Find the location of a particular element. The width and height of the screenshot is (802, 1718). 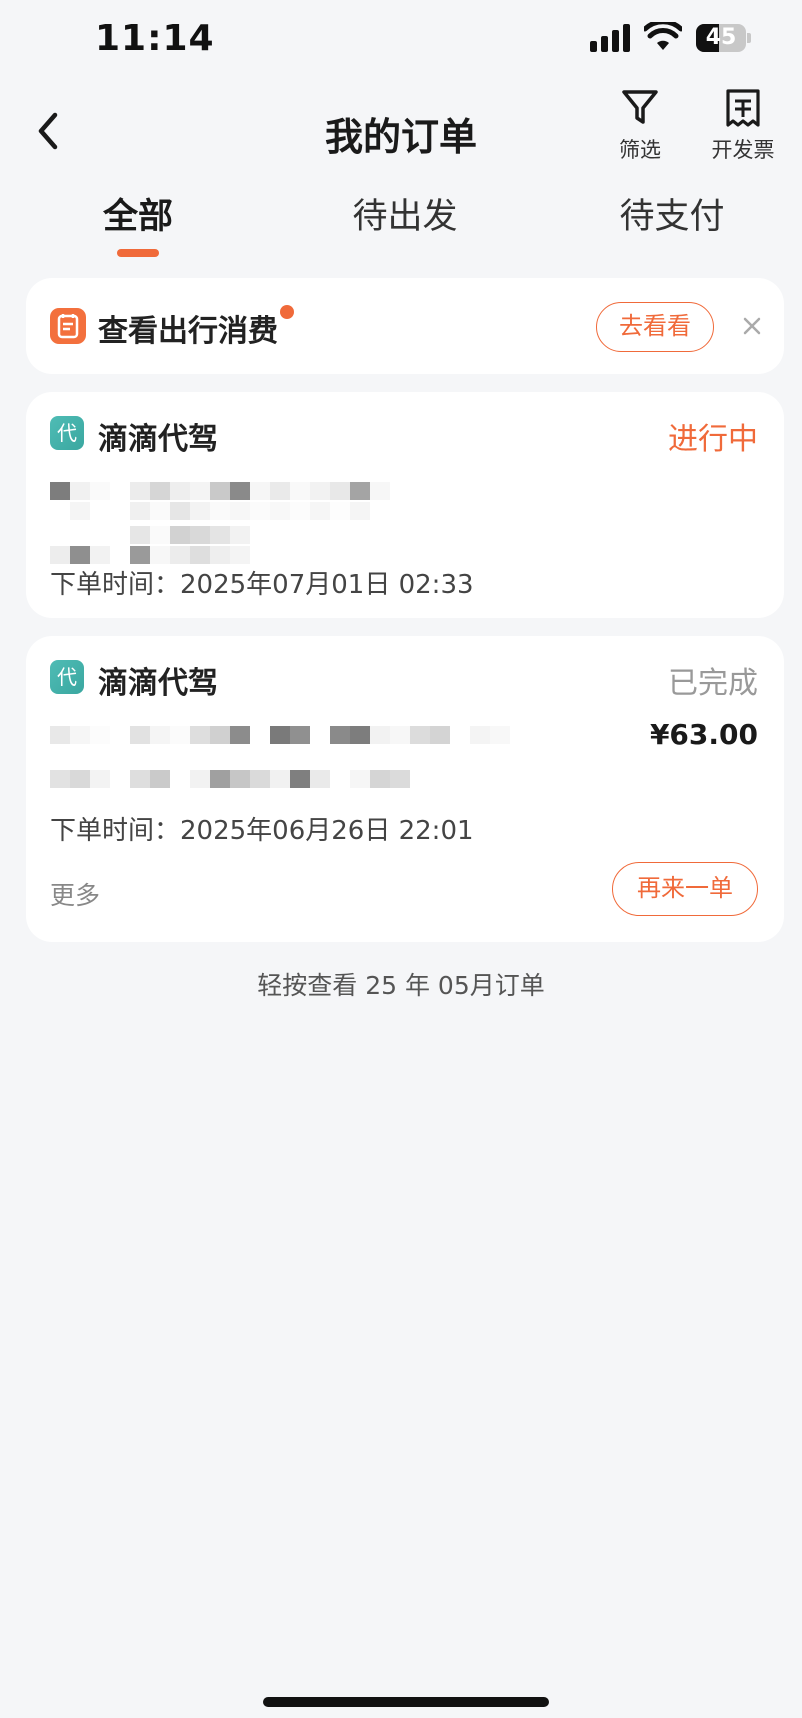

tab-pending-departure-label: 待出发 is located at coordinates (405, 217).